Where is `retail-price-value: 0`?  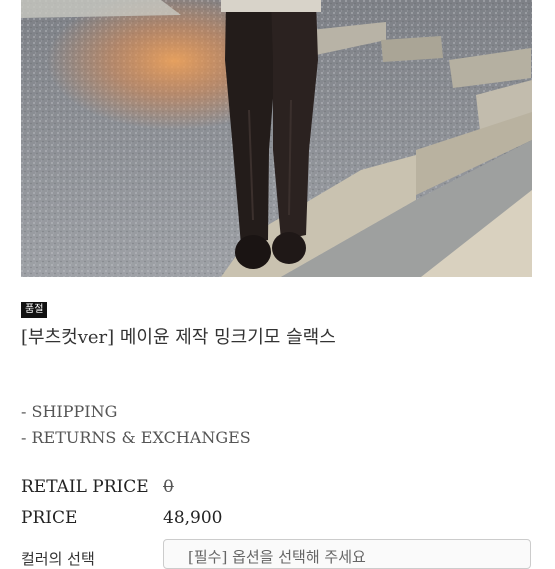
retail-price-value: 0 is located at coordinates (168, 487).